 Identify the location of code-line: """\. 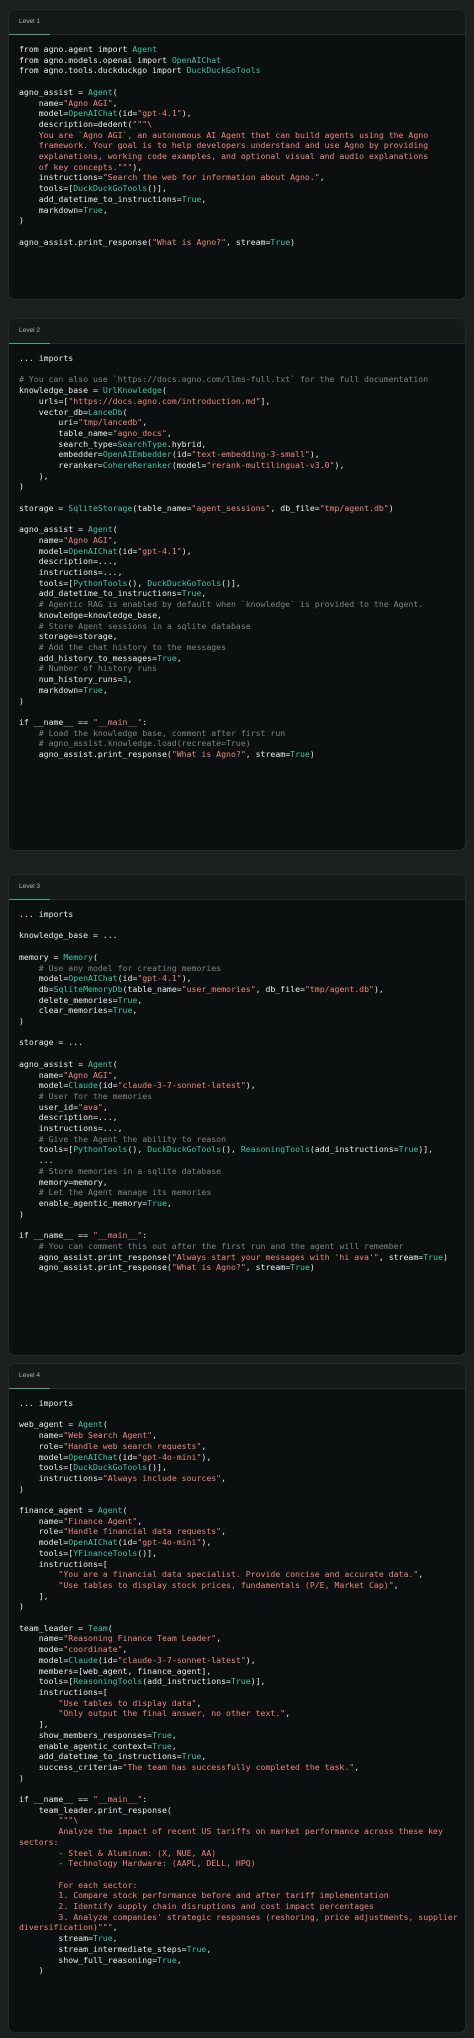
(48, 1820).